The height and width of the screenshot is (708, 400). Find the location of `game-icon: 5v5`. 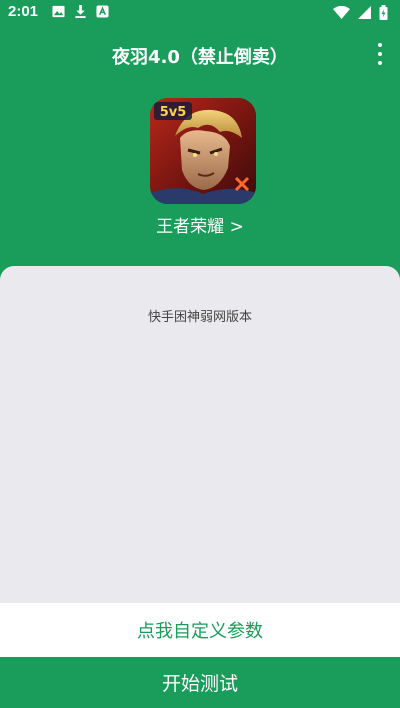

game-icon: 5v5 is located at coordinates (203, 151).